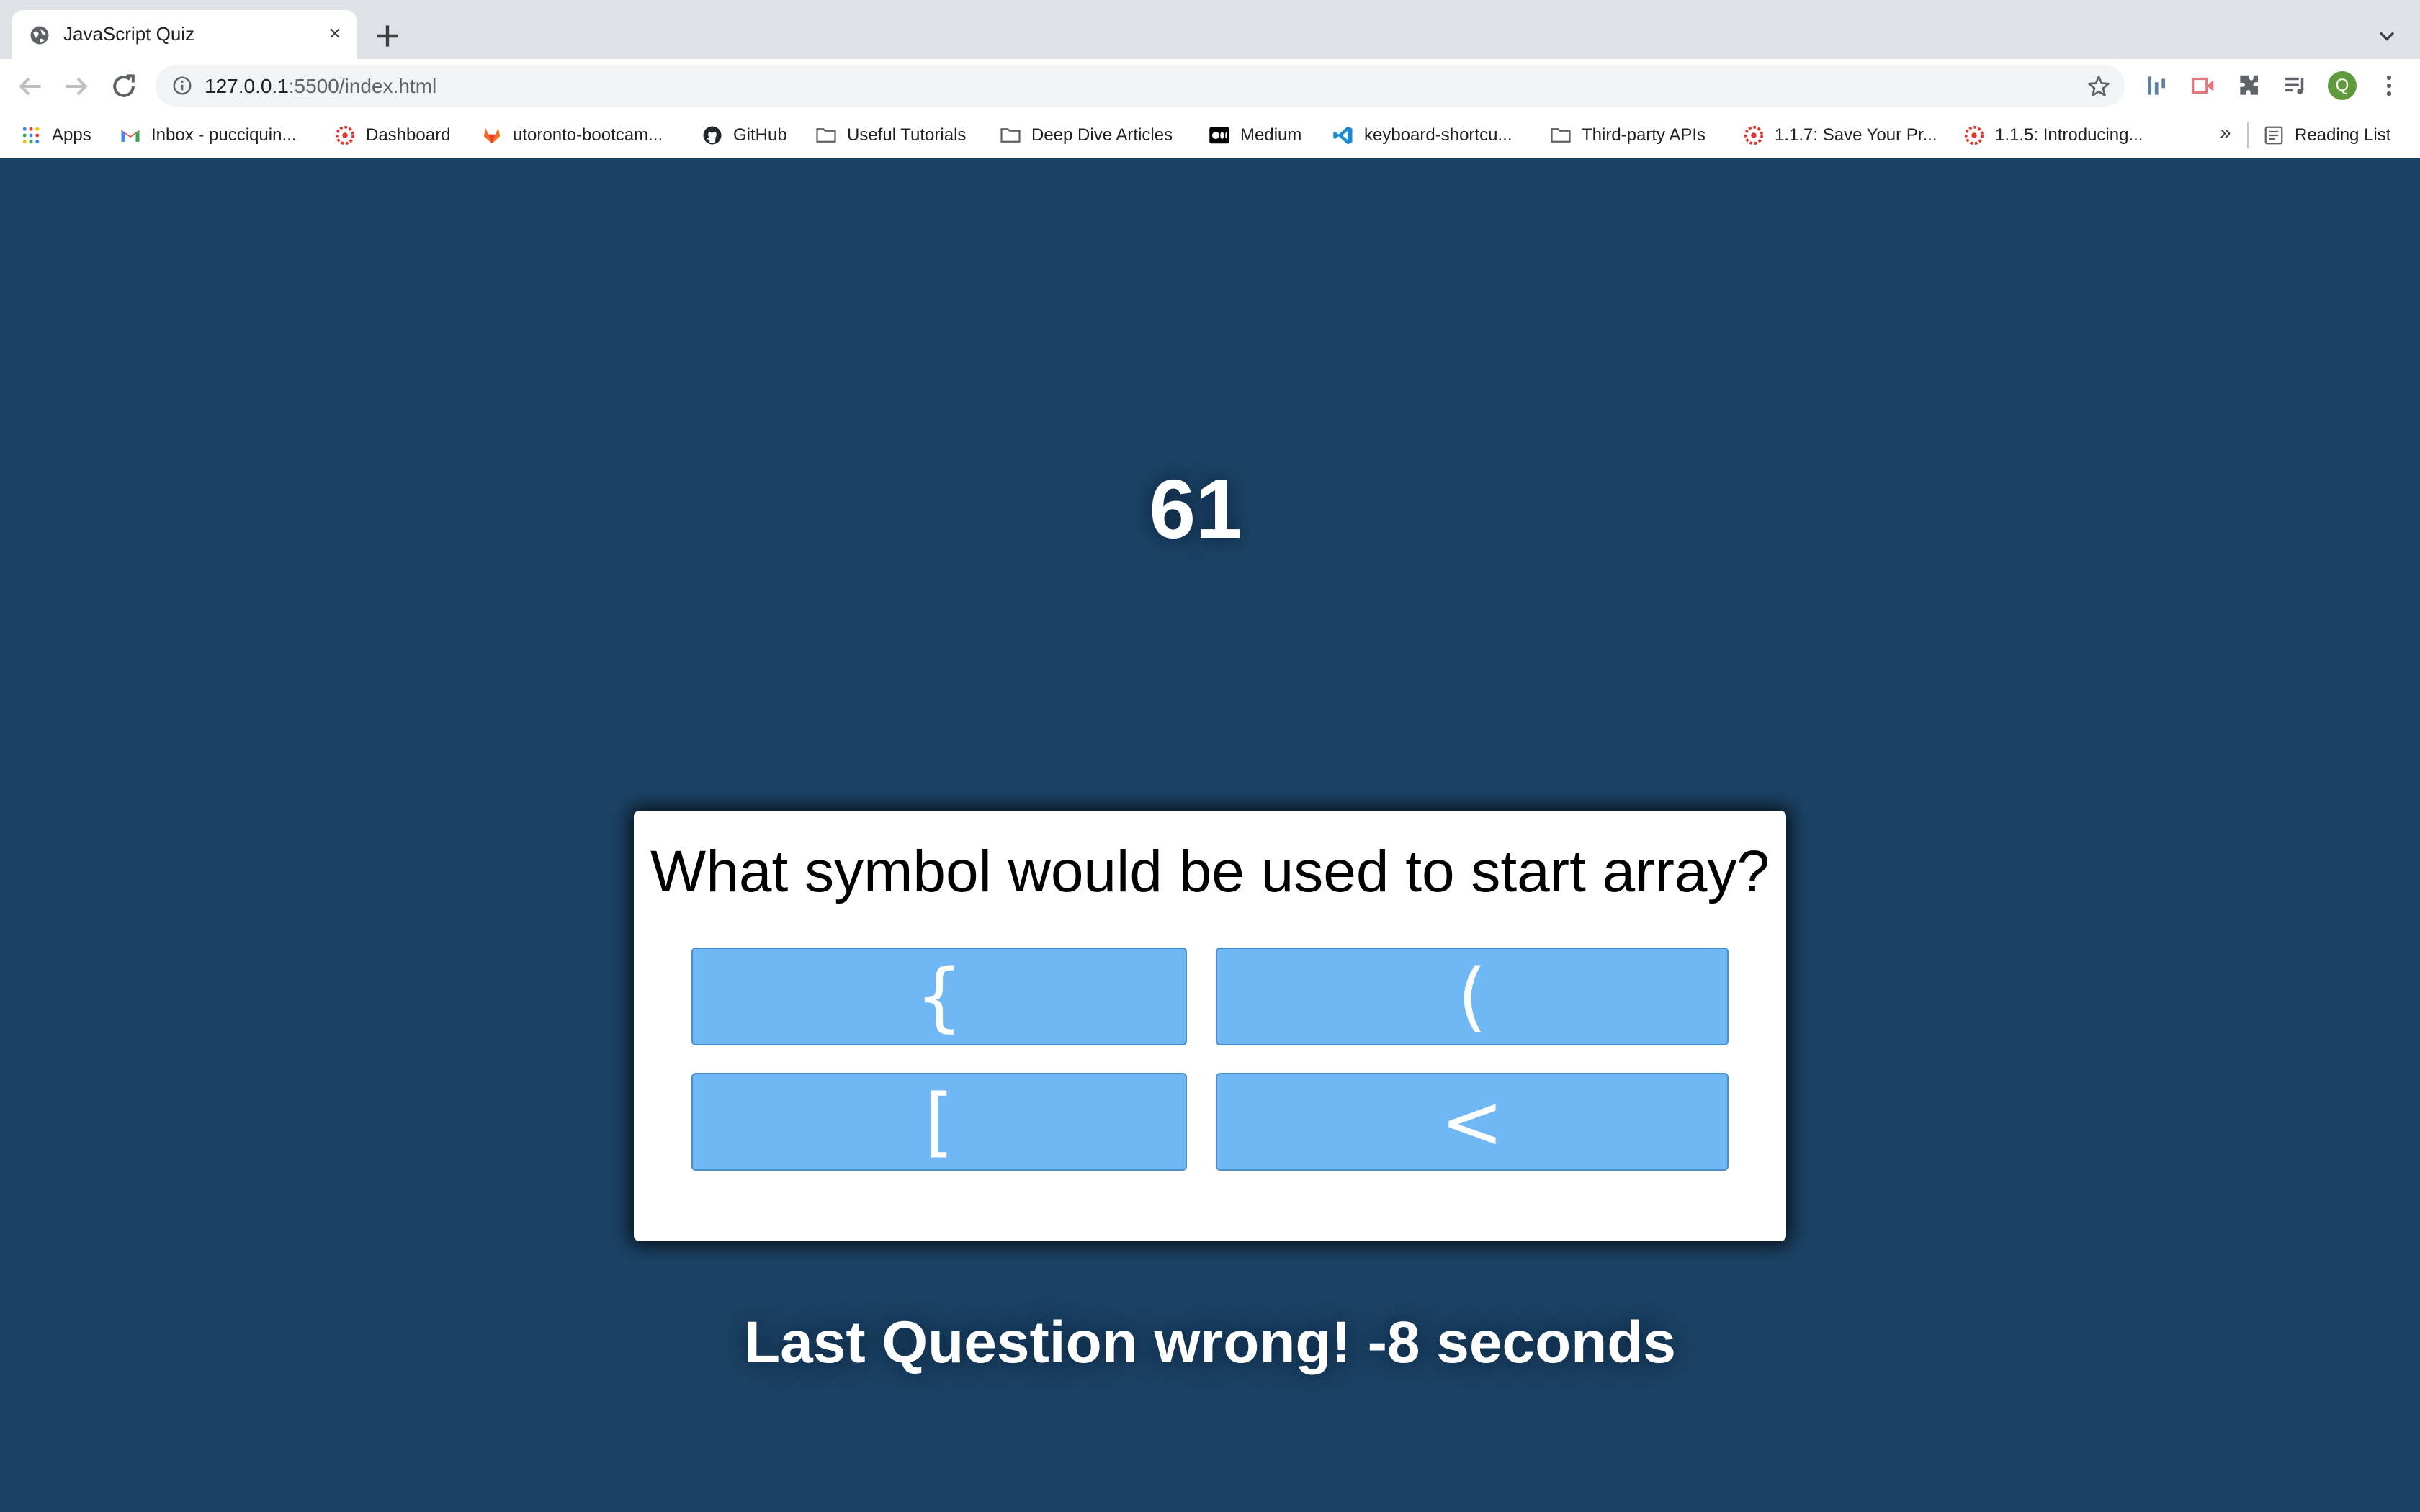  I want to click on close-tab-icon: ×, so click(335, 34).